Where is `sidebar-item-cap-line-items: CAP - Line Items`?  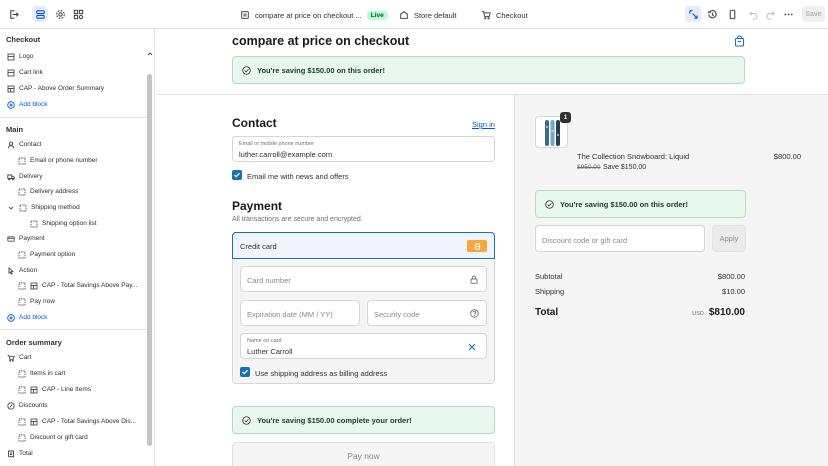
sidebar-item-cap-line-items: CAP - Line Items is located at coordinates (54, 389).